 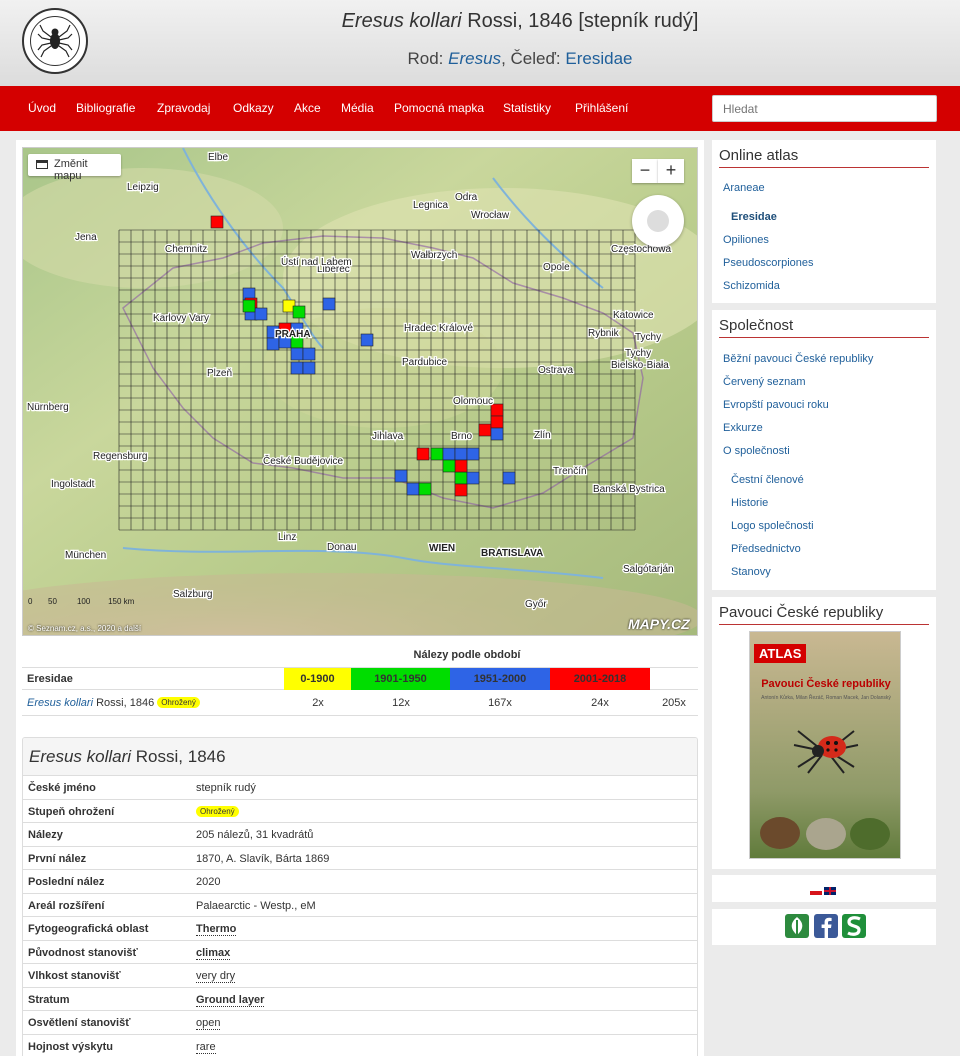 What do you see at coordinates (556, 267) in the screenshot?
I see `map-city-label: Opole` at bounding box center [556, 267].